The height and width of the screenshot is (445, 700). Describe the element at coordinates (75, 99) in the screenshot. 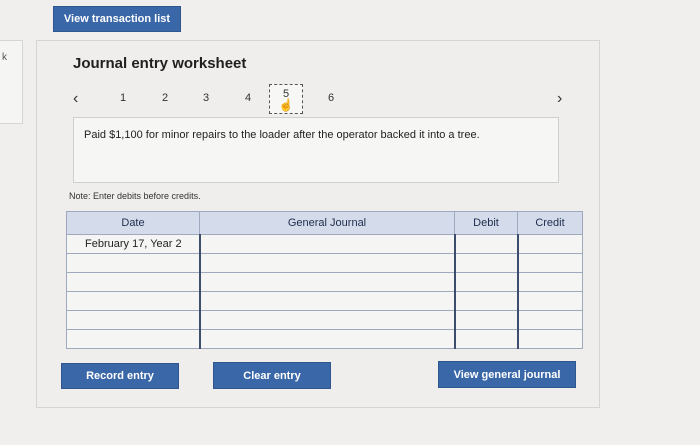

I see `previous-arrow-icon: ‹` at that location.